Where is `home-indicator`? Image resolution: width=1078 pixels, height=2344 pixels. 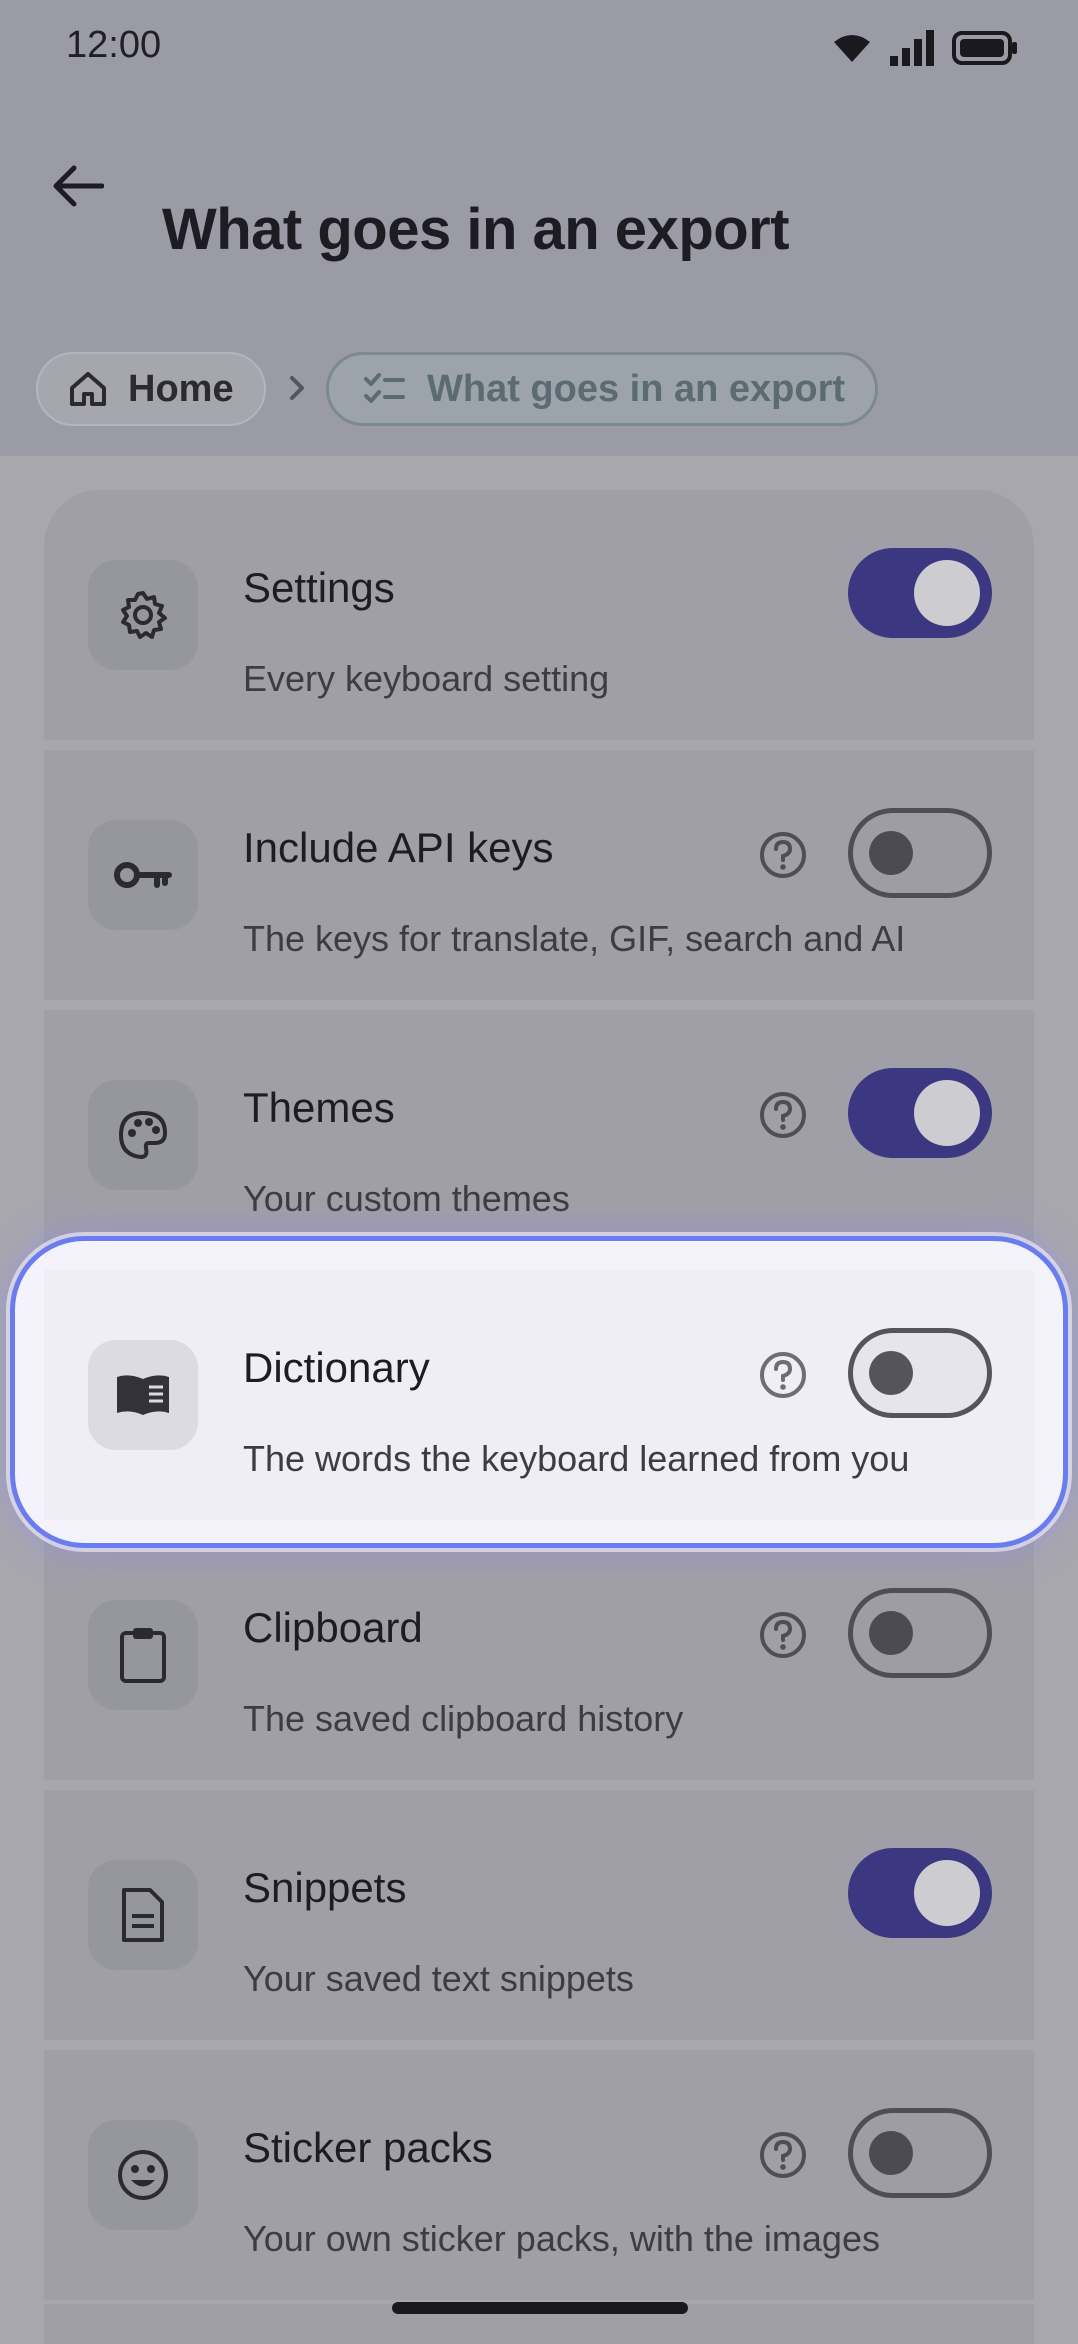
home-indicator is located at coordinates (540, 2308).